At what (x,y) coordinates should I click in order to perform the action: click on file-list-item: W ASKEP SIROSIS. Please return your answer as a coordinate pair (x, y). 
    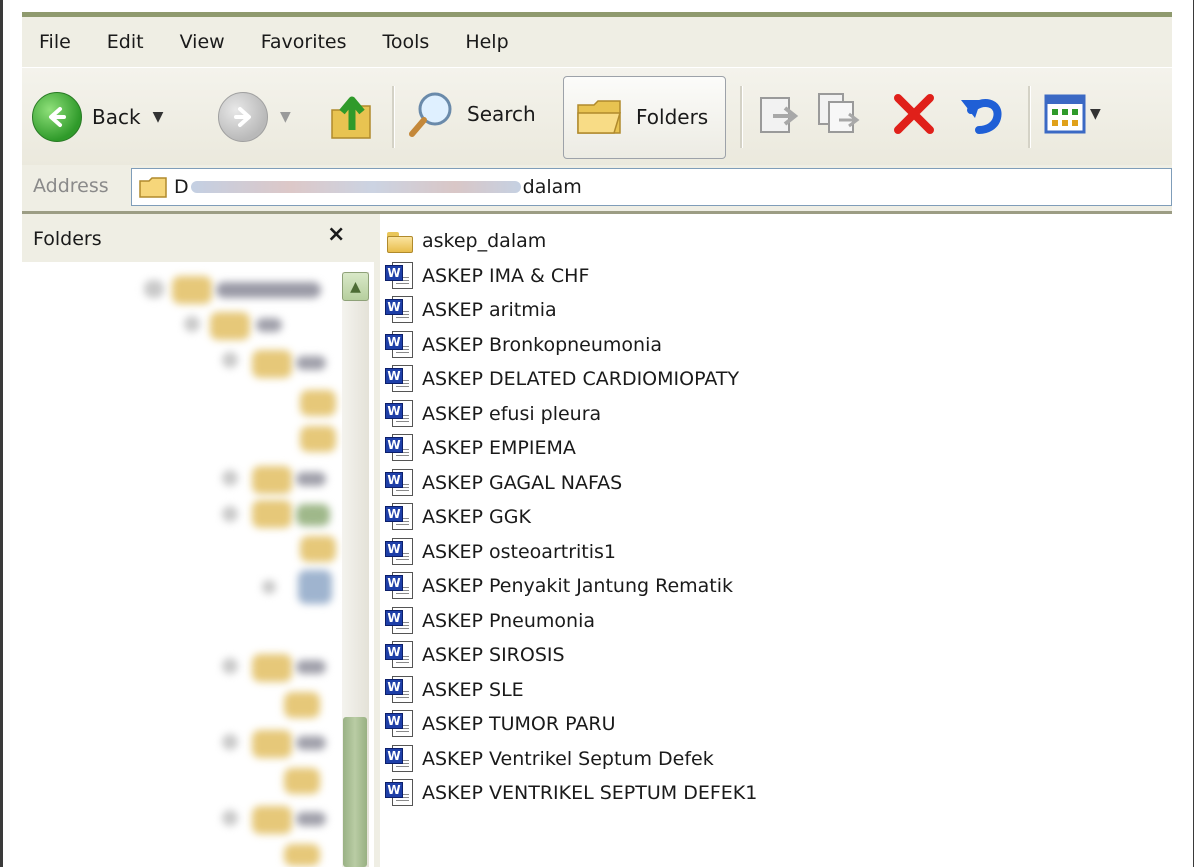
    Looking at the image, I should click on (474, 655).